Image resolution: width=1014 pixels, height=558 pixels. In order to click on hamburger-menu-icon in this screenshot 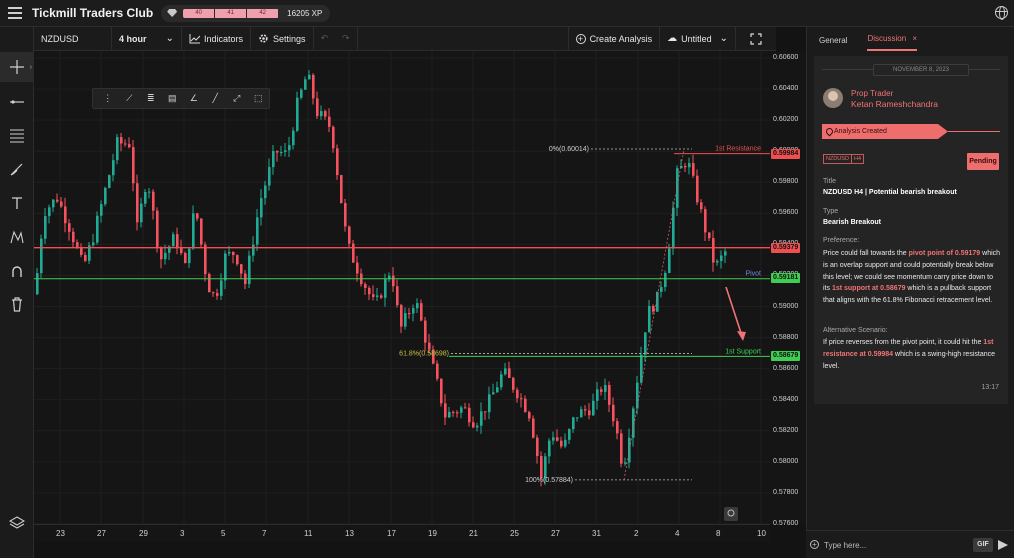, I will do `click(15, 13)`.